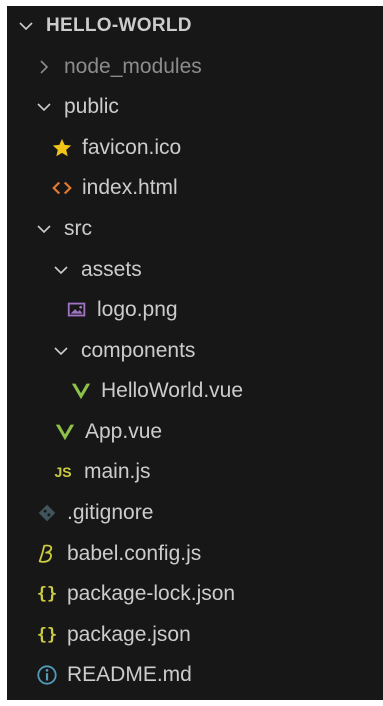  What do you see at coordinates (151, 593) in the screenshot?
I see `file-label: package-lock.json` at bounding box center [151, 593].